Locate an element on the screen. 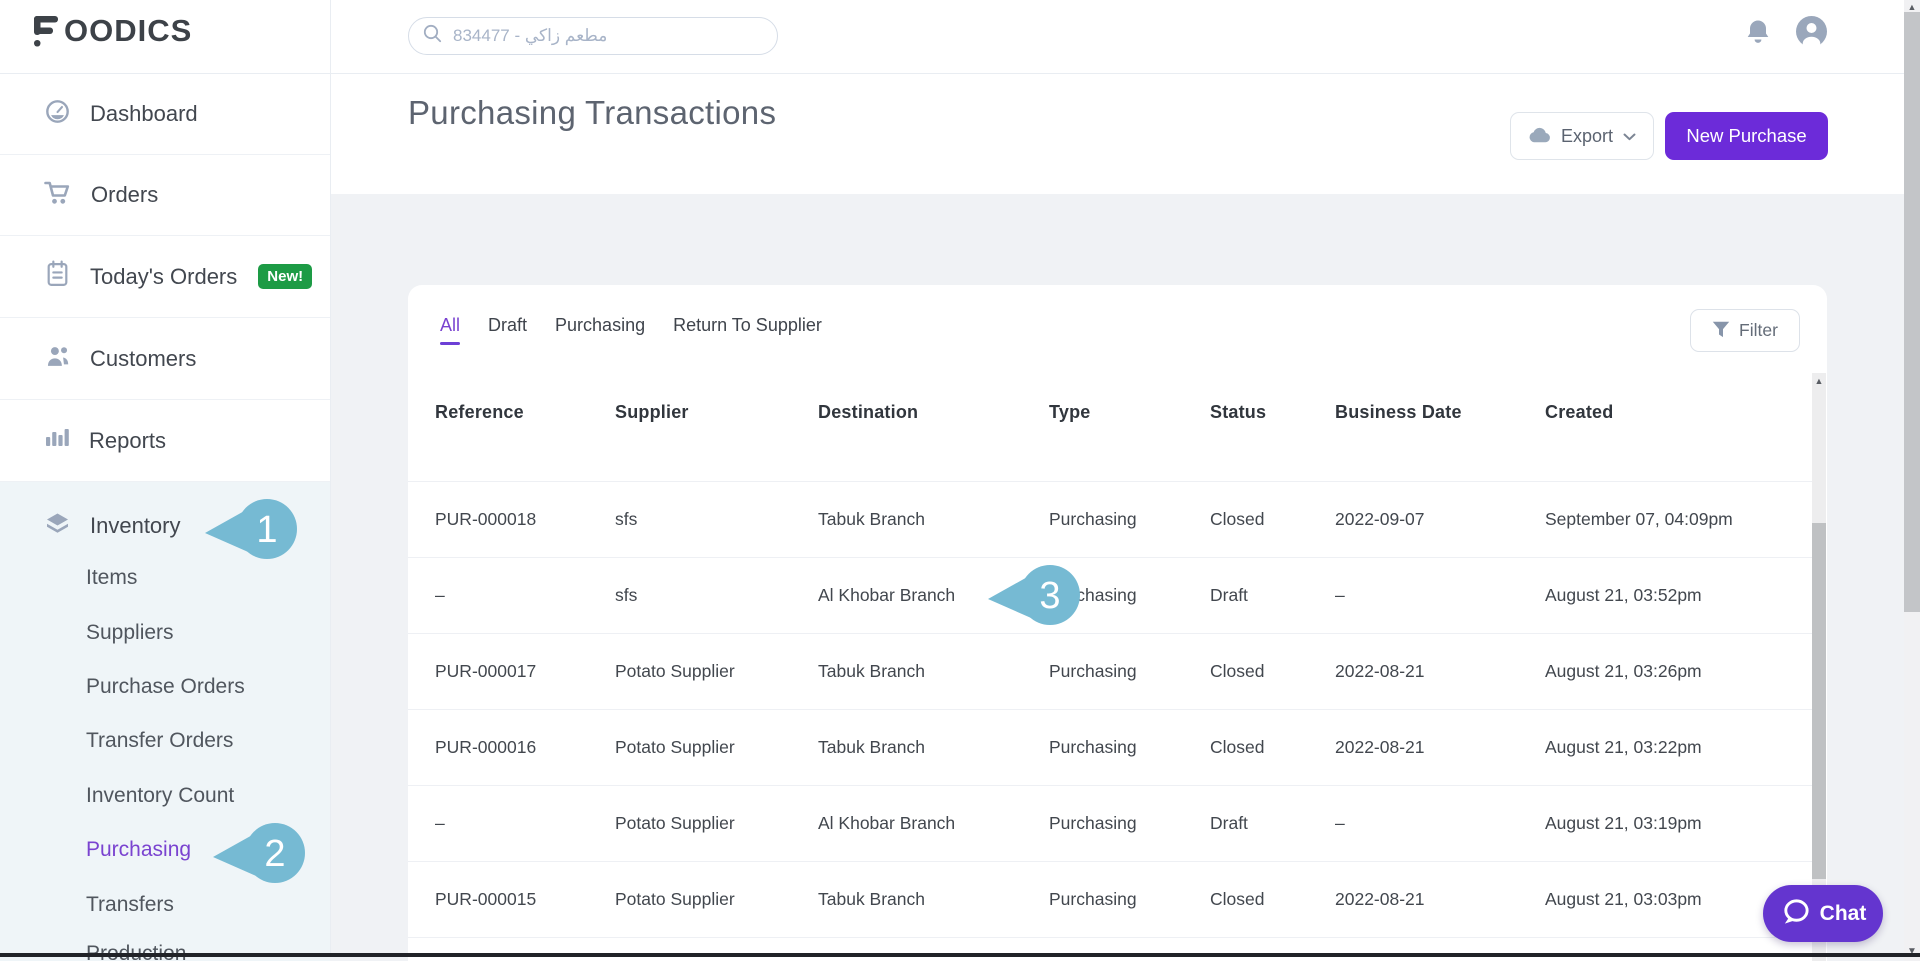 The width and height of the screenshot is (1920, 961). sidebar-subitem-transfers: Transfers is located at coordinates (130, 905).